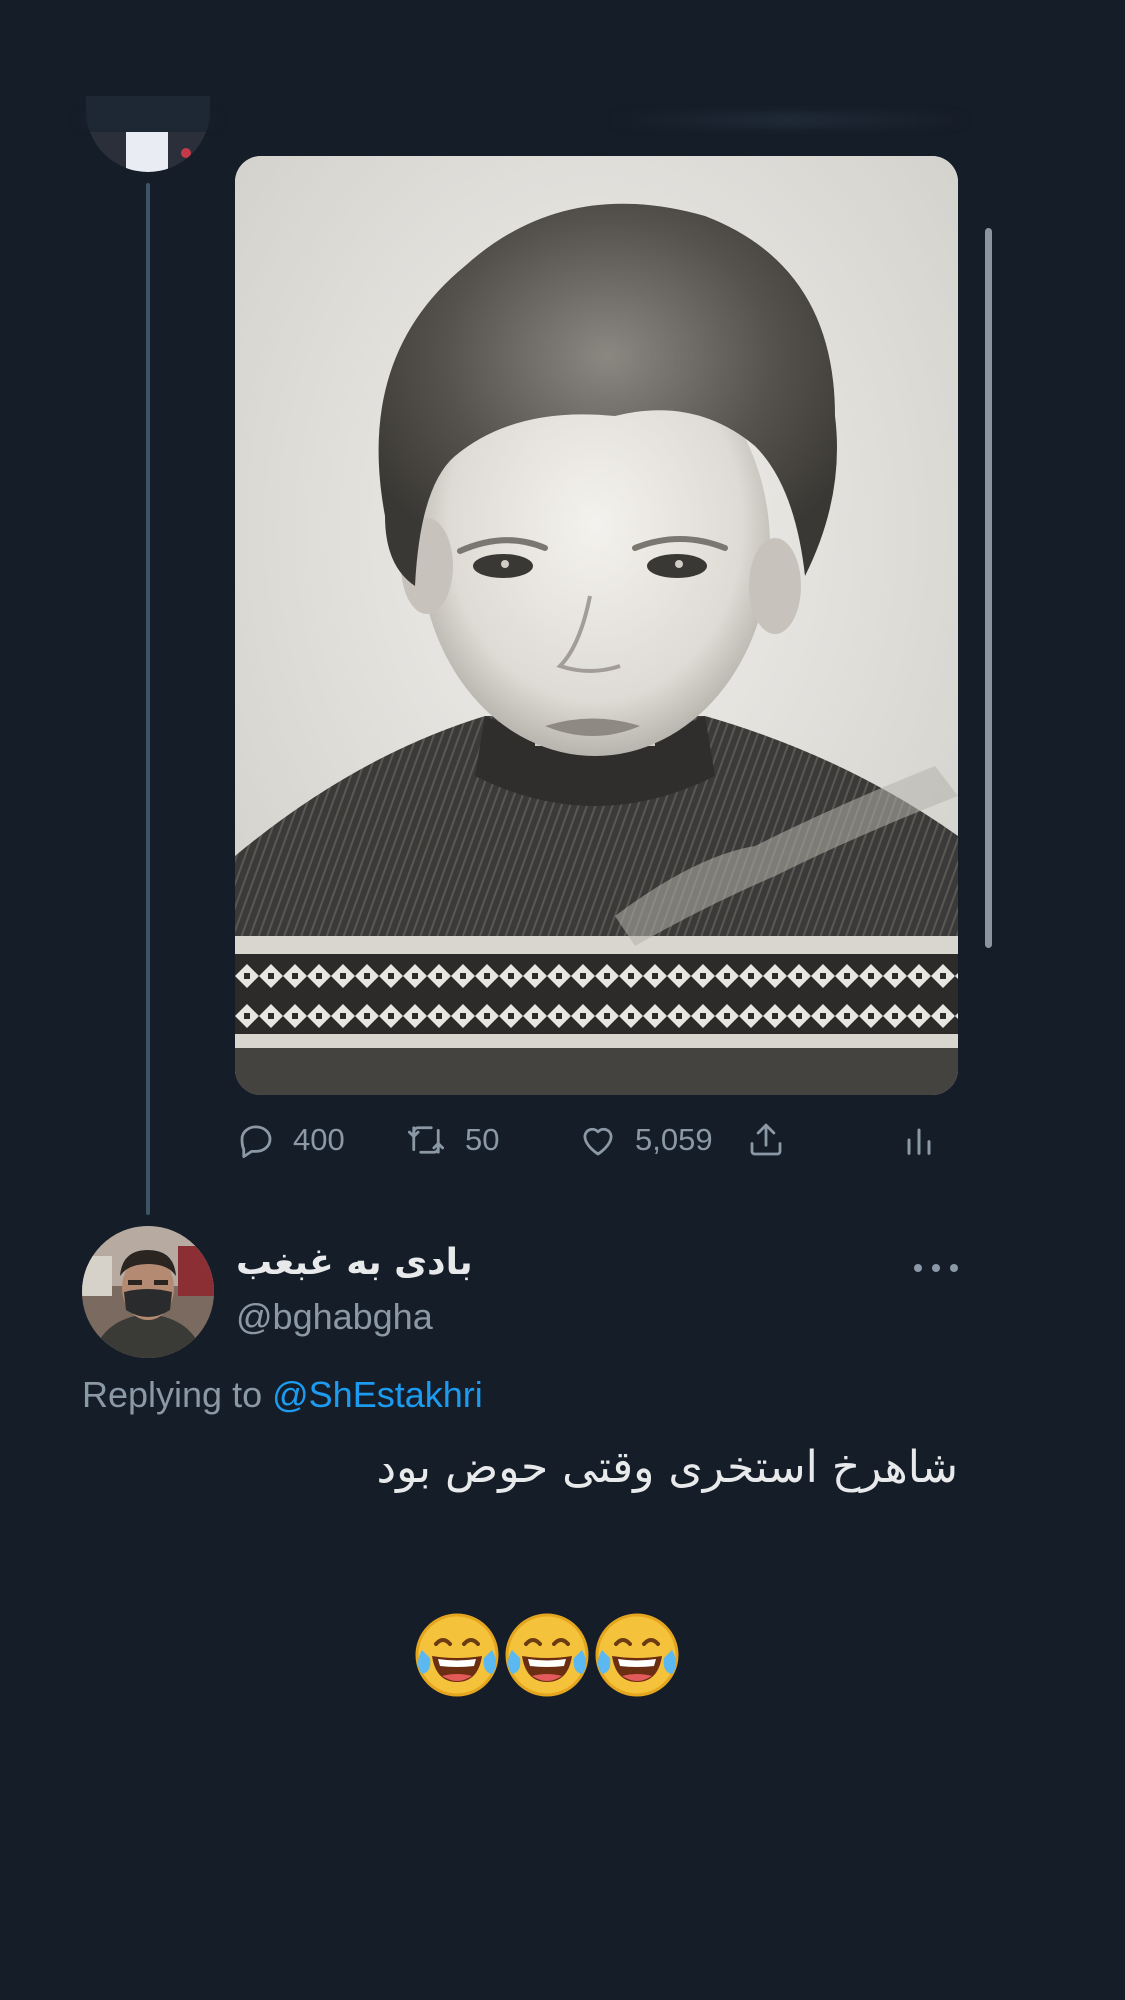 This screenshot has height=2000, width=1125. I want to click on parent-avatar, so click(148, 134).